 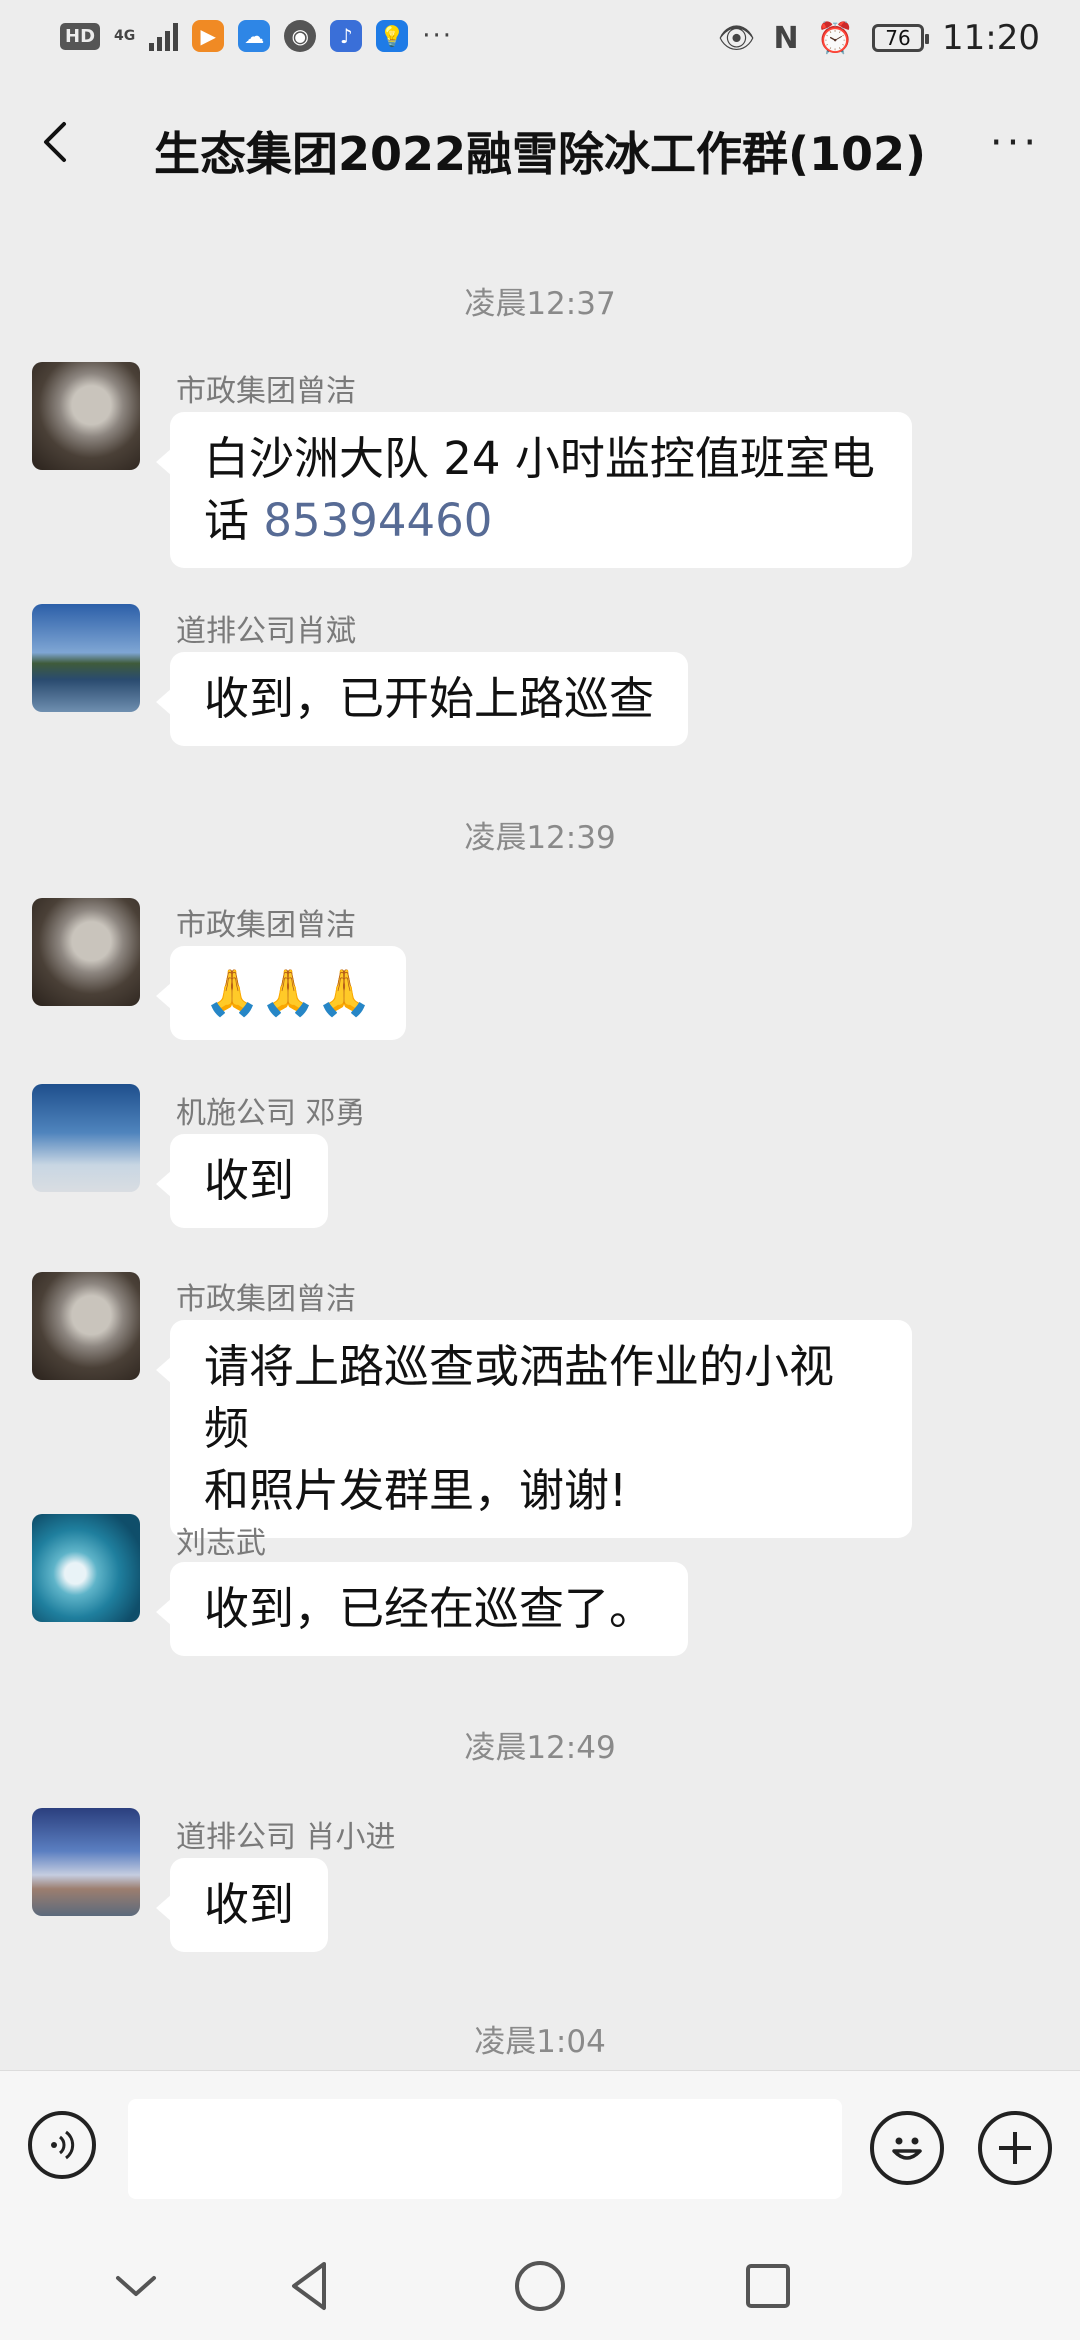 What do you see at coordinates (429, 1608) in the screenshot?
I see `message-text: 收到，已经在巡查了。` at bounding box center [429, 1608].